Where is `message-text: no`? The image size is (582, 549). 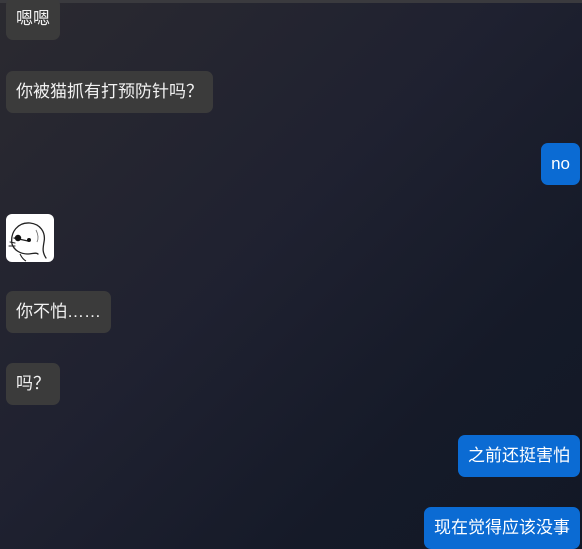
message-text: no is located at coordinates (560, 163).